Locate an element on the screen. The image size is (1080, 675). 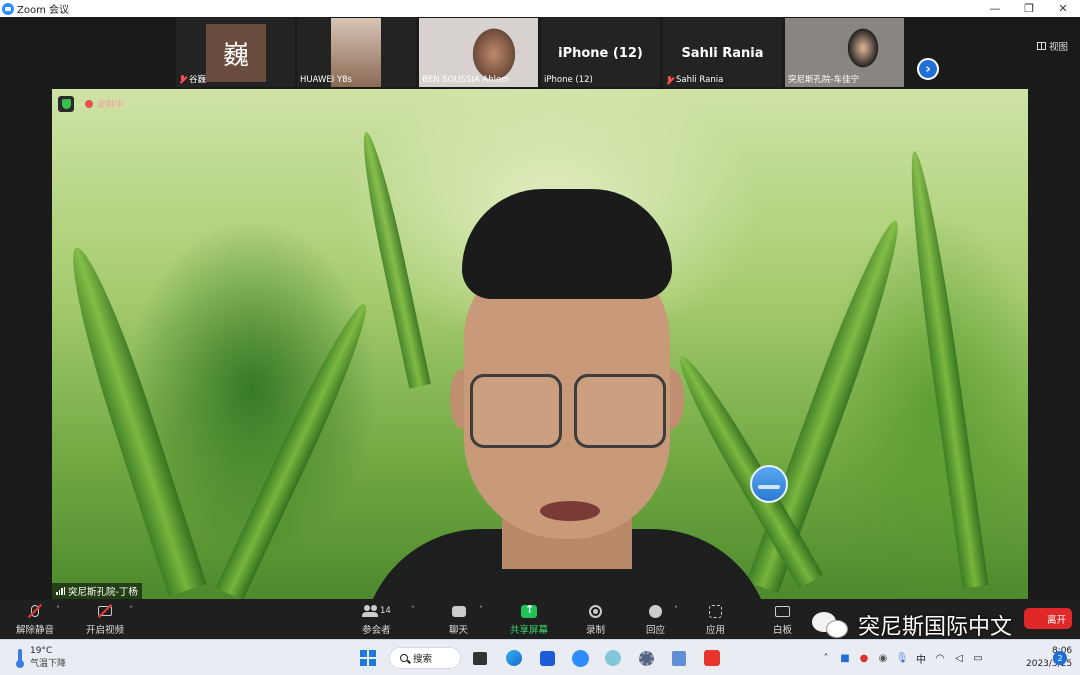
microphone-icon: 🎙 is located at coordinates (902, 658).